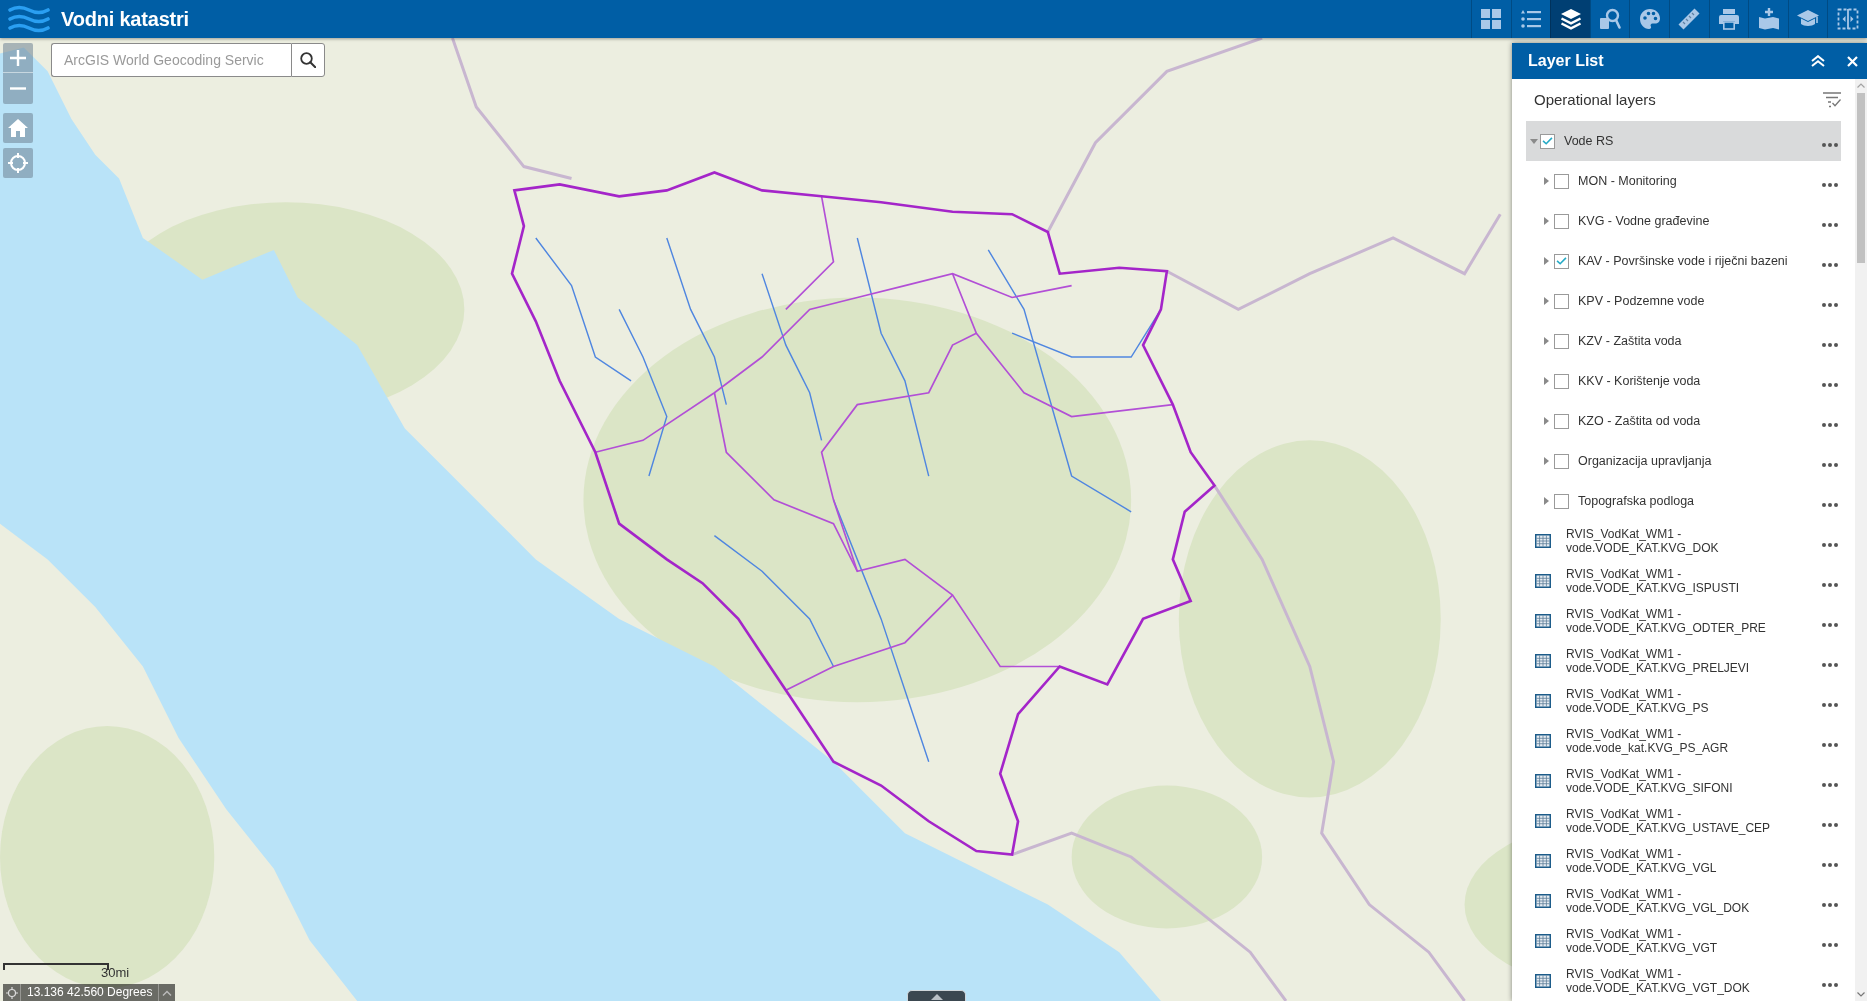  I want to click on split-panel-icon, so click(1847, 19).